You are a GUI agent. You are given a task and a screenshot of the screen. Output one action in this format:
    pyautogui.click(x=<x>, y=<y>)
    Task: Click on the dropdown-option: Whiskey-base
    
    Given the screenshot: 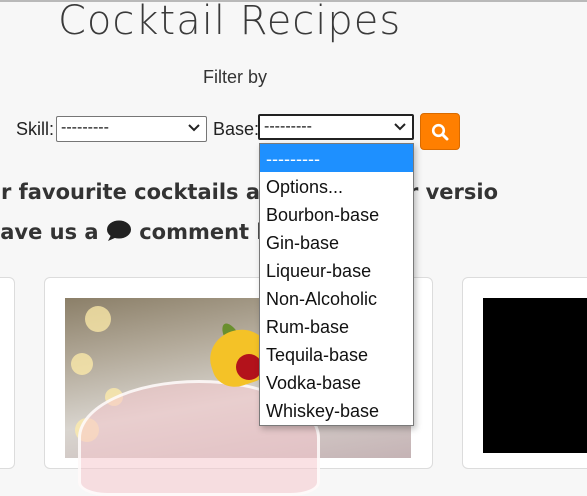 What is the action you would take?
    pyautogui.click(x=336, y=410)
    